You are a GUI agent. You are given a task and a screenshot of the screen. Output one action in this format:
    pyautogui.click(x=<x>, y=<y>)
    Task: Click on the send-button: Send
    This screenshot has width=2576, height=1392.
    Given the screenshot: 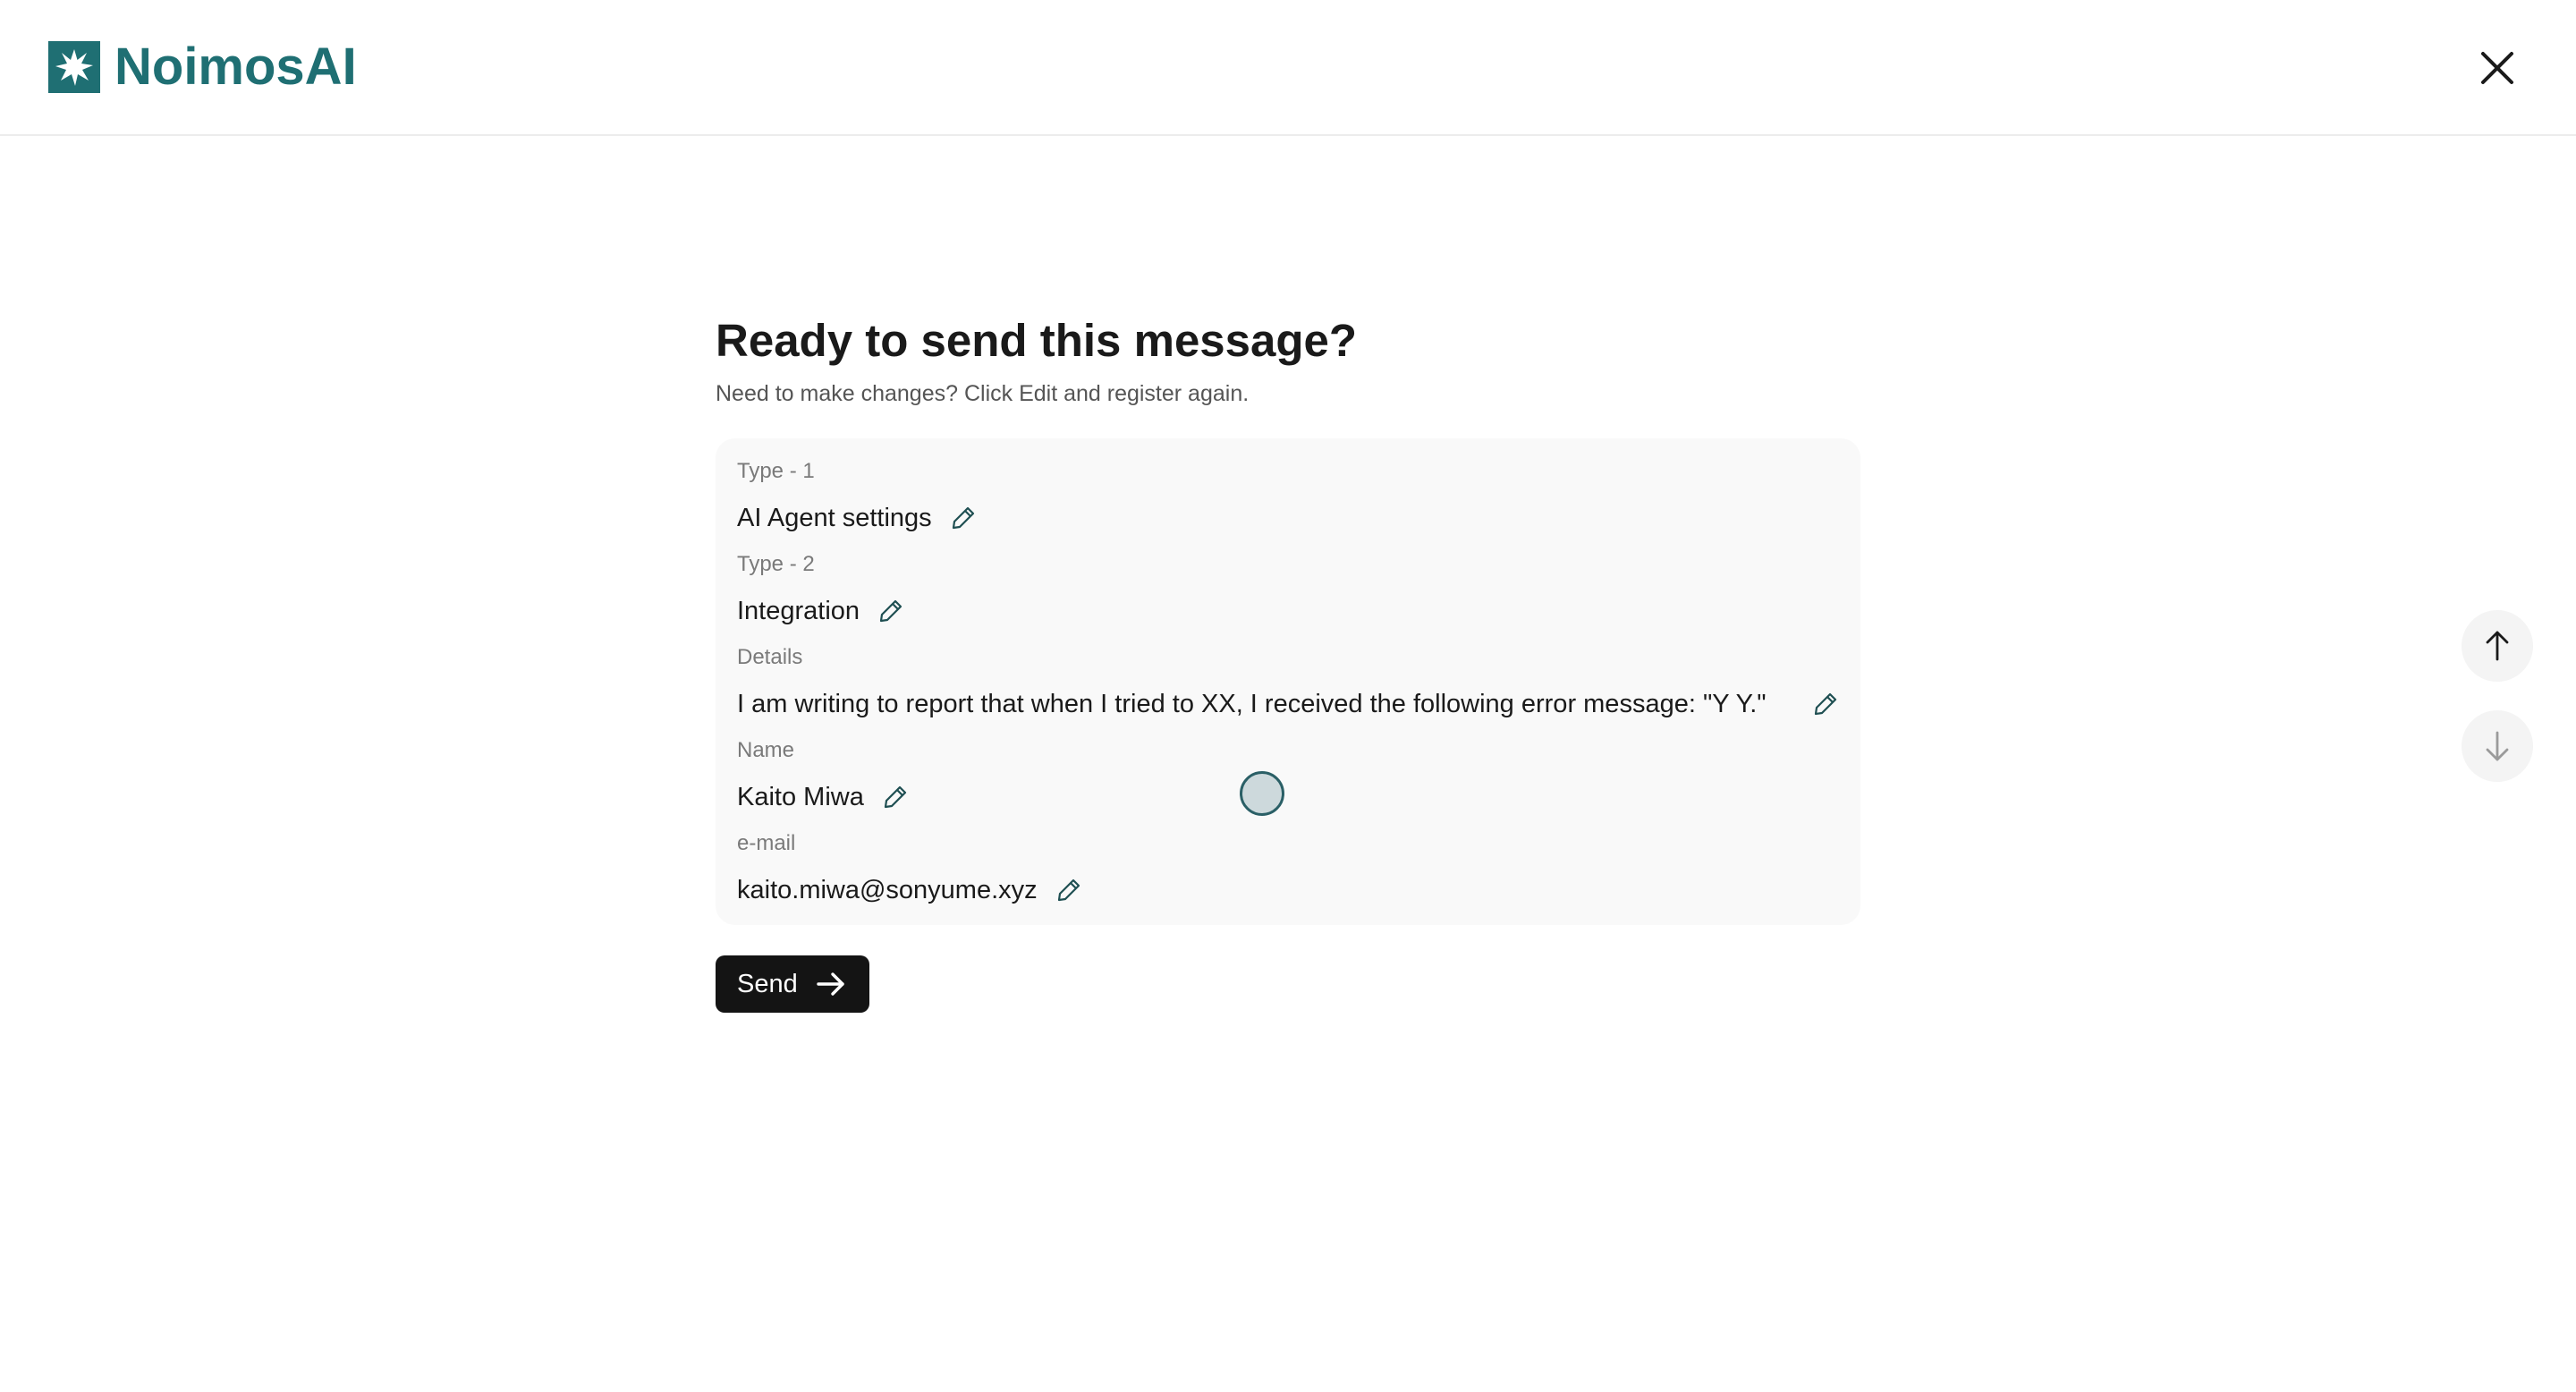 What is the action you would take?
    pyautogui.click(x=792, y=984)
    